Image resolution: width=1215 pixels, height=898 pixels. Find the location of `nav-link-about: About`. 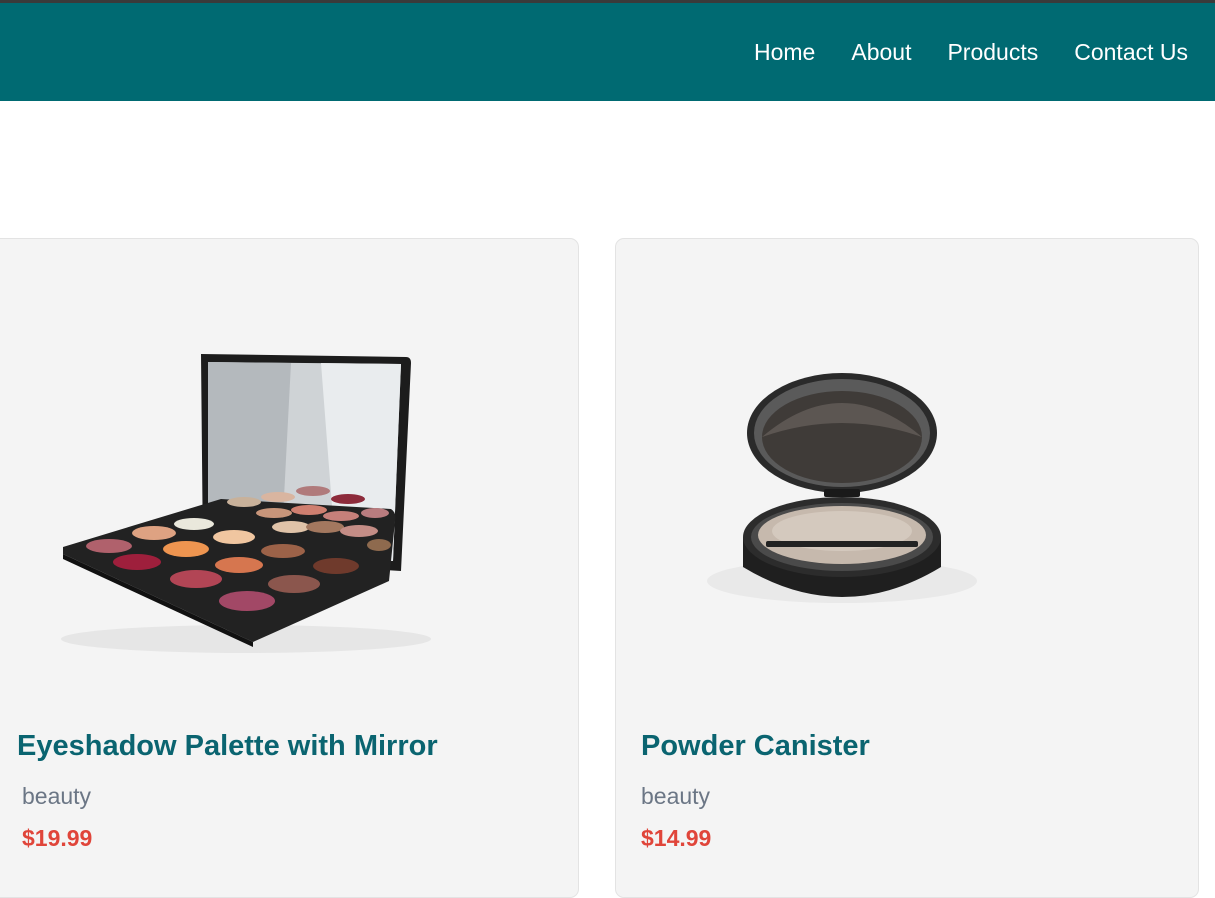

nav-link-about: About is located at coordinates (881, 52).